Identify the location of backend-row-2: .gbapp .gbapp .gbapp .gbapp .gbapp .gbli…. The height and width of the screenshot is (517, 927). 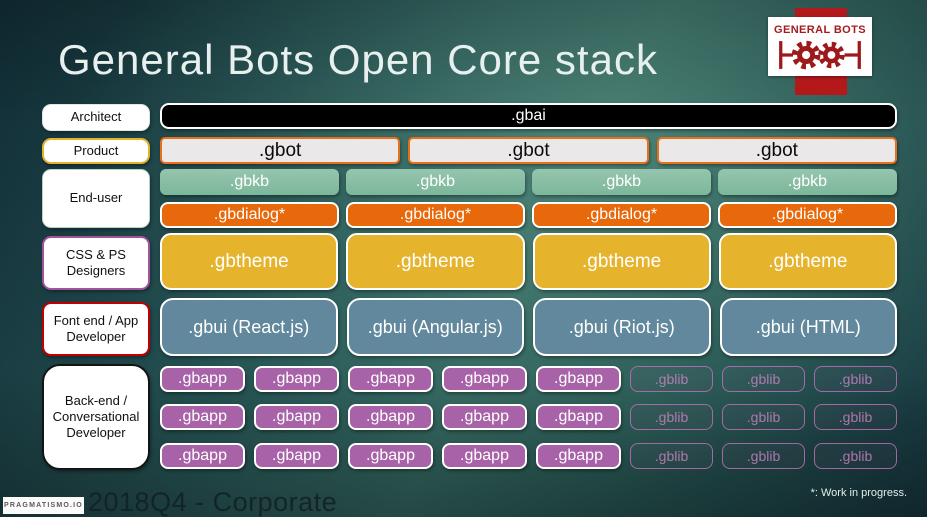
(528, 417).